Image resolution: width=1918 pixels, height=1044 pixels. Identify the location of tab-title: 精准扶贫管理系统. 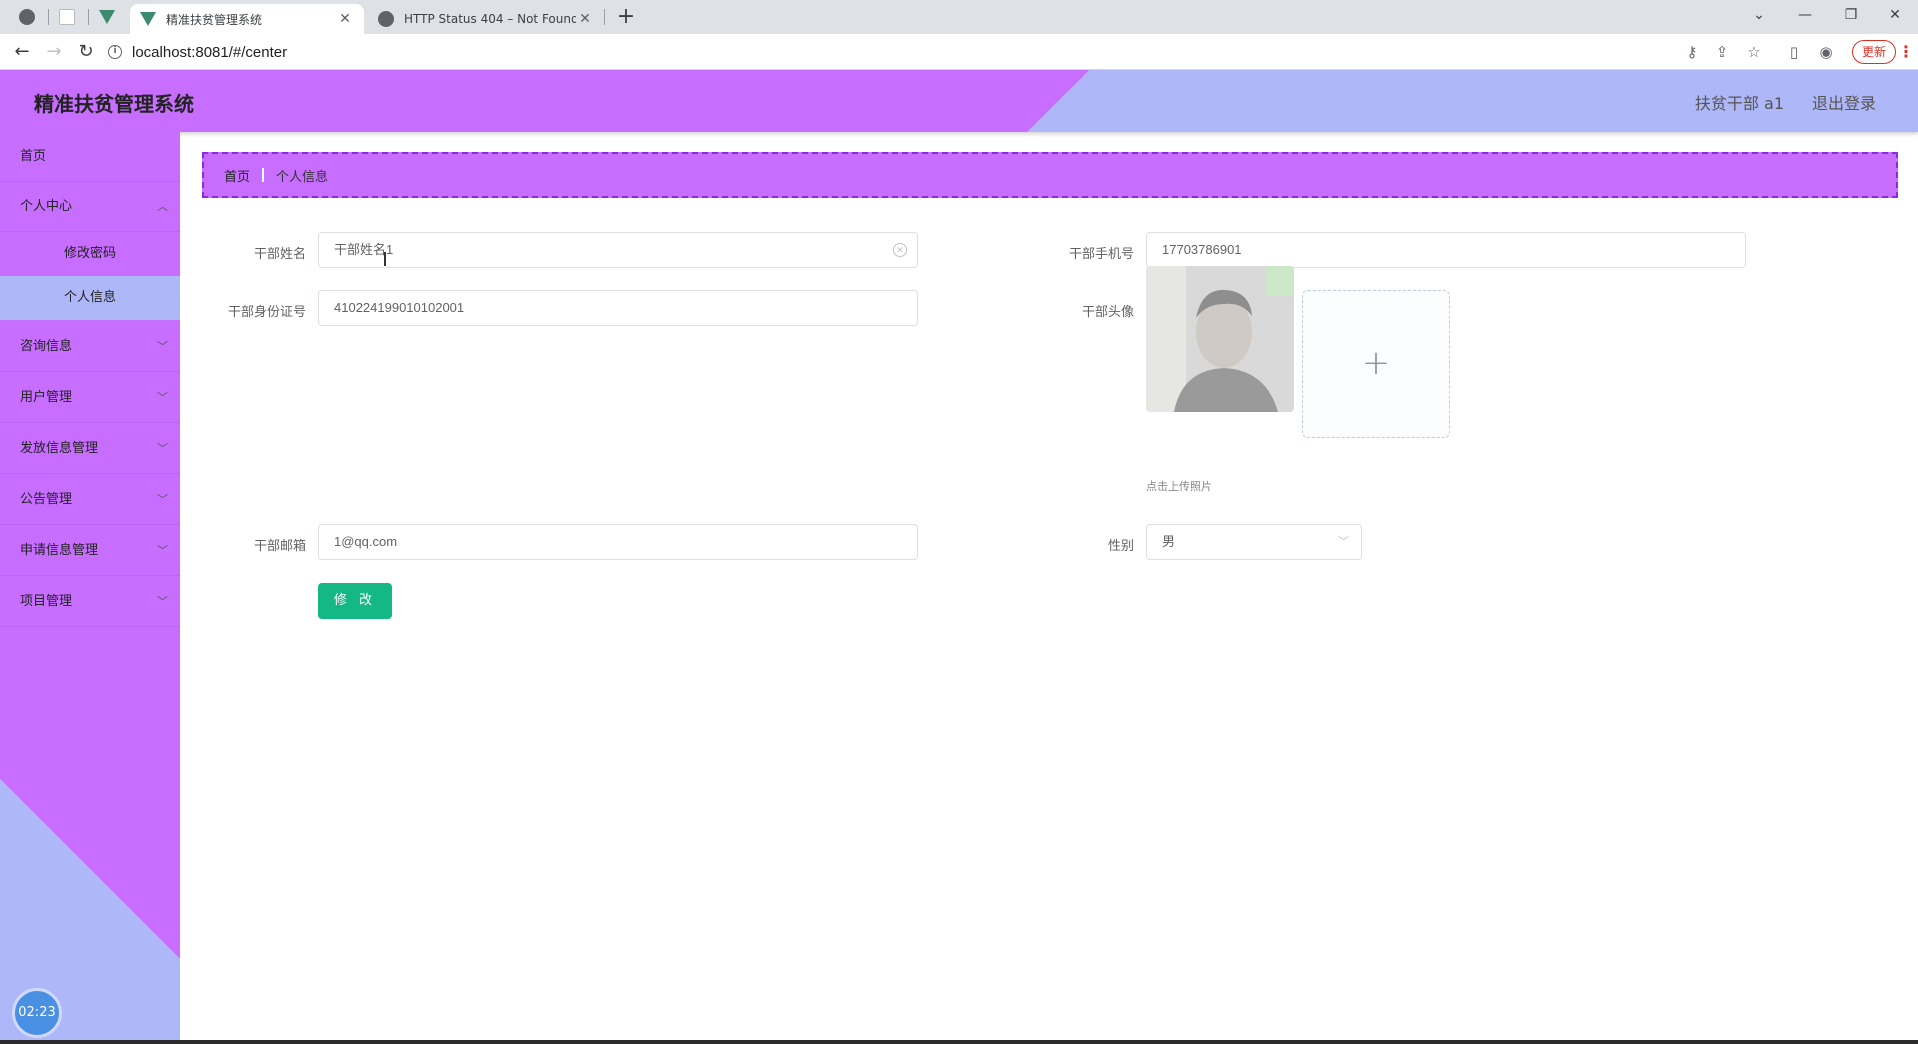
(214, 19).